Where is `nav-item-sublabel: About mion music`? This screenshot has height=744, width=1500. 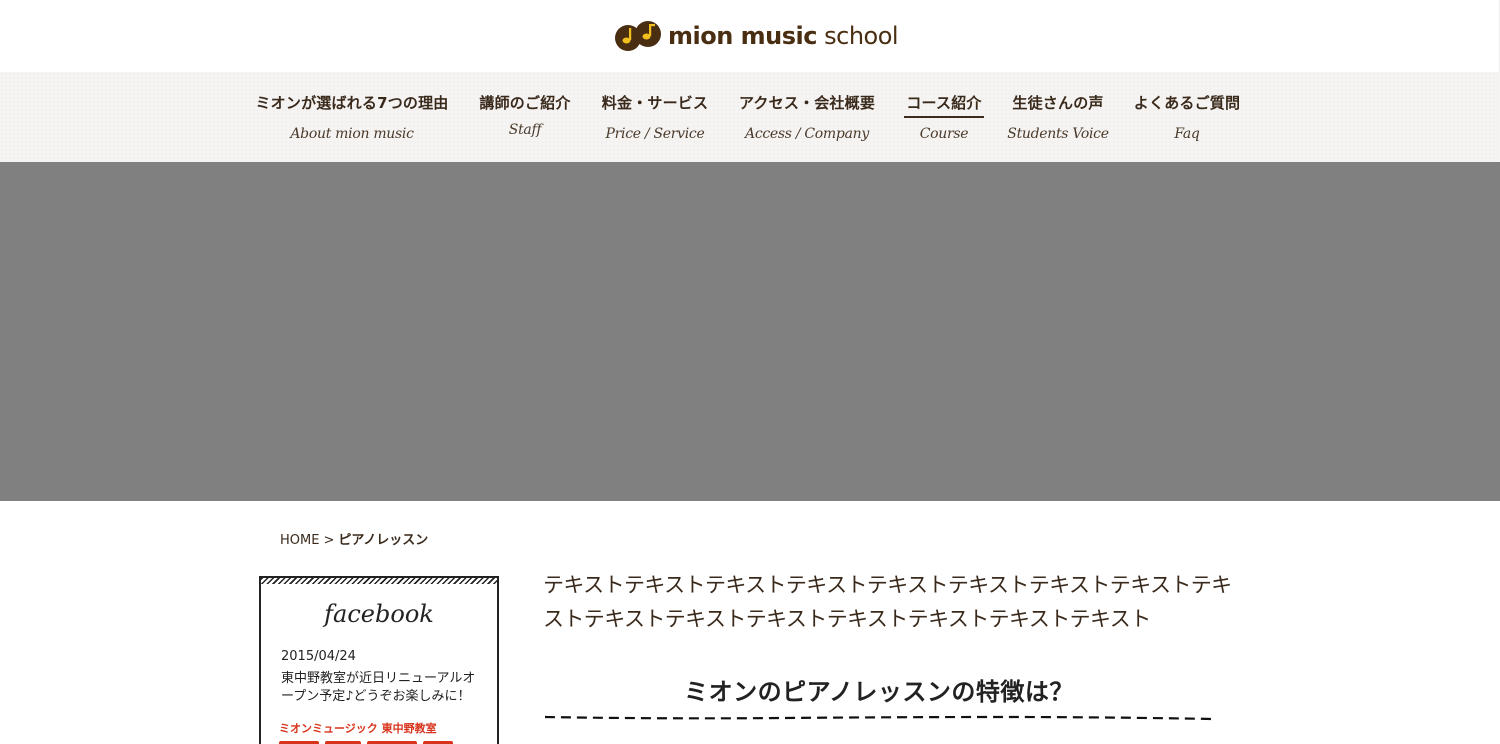
nav-item-sublabel: About mion music is located at coordinates (352, 134).